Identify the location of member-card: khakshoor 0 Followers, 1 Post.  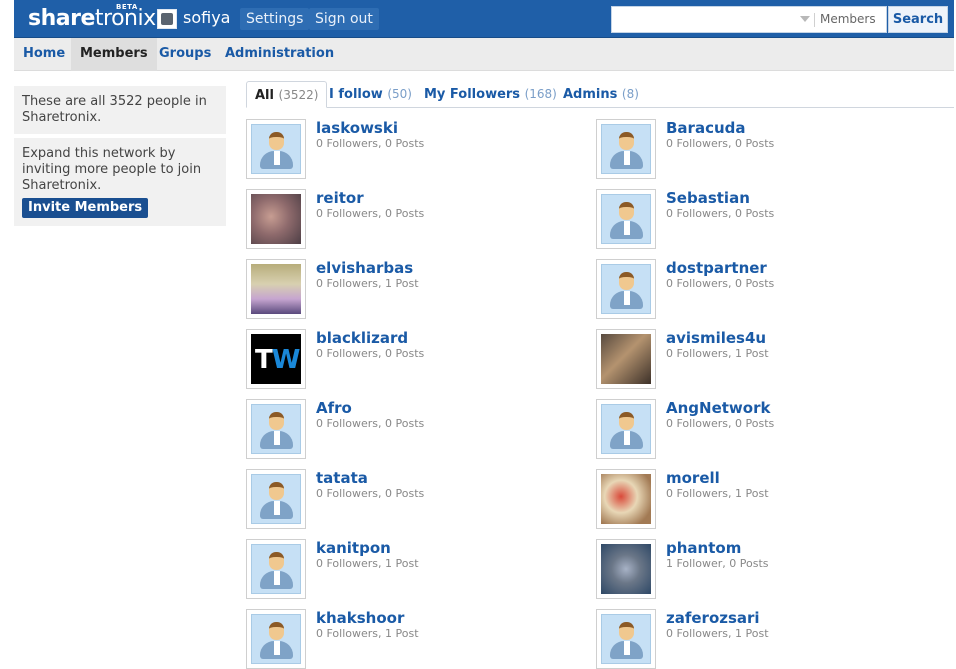
(411, 639).